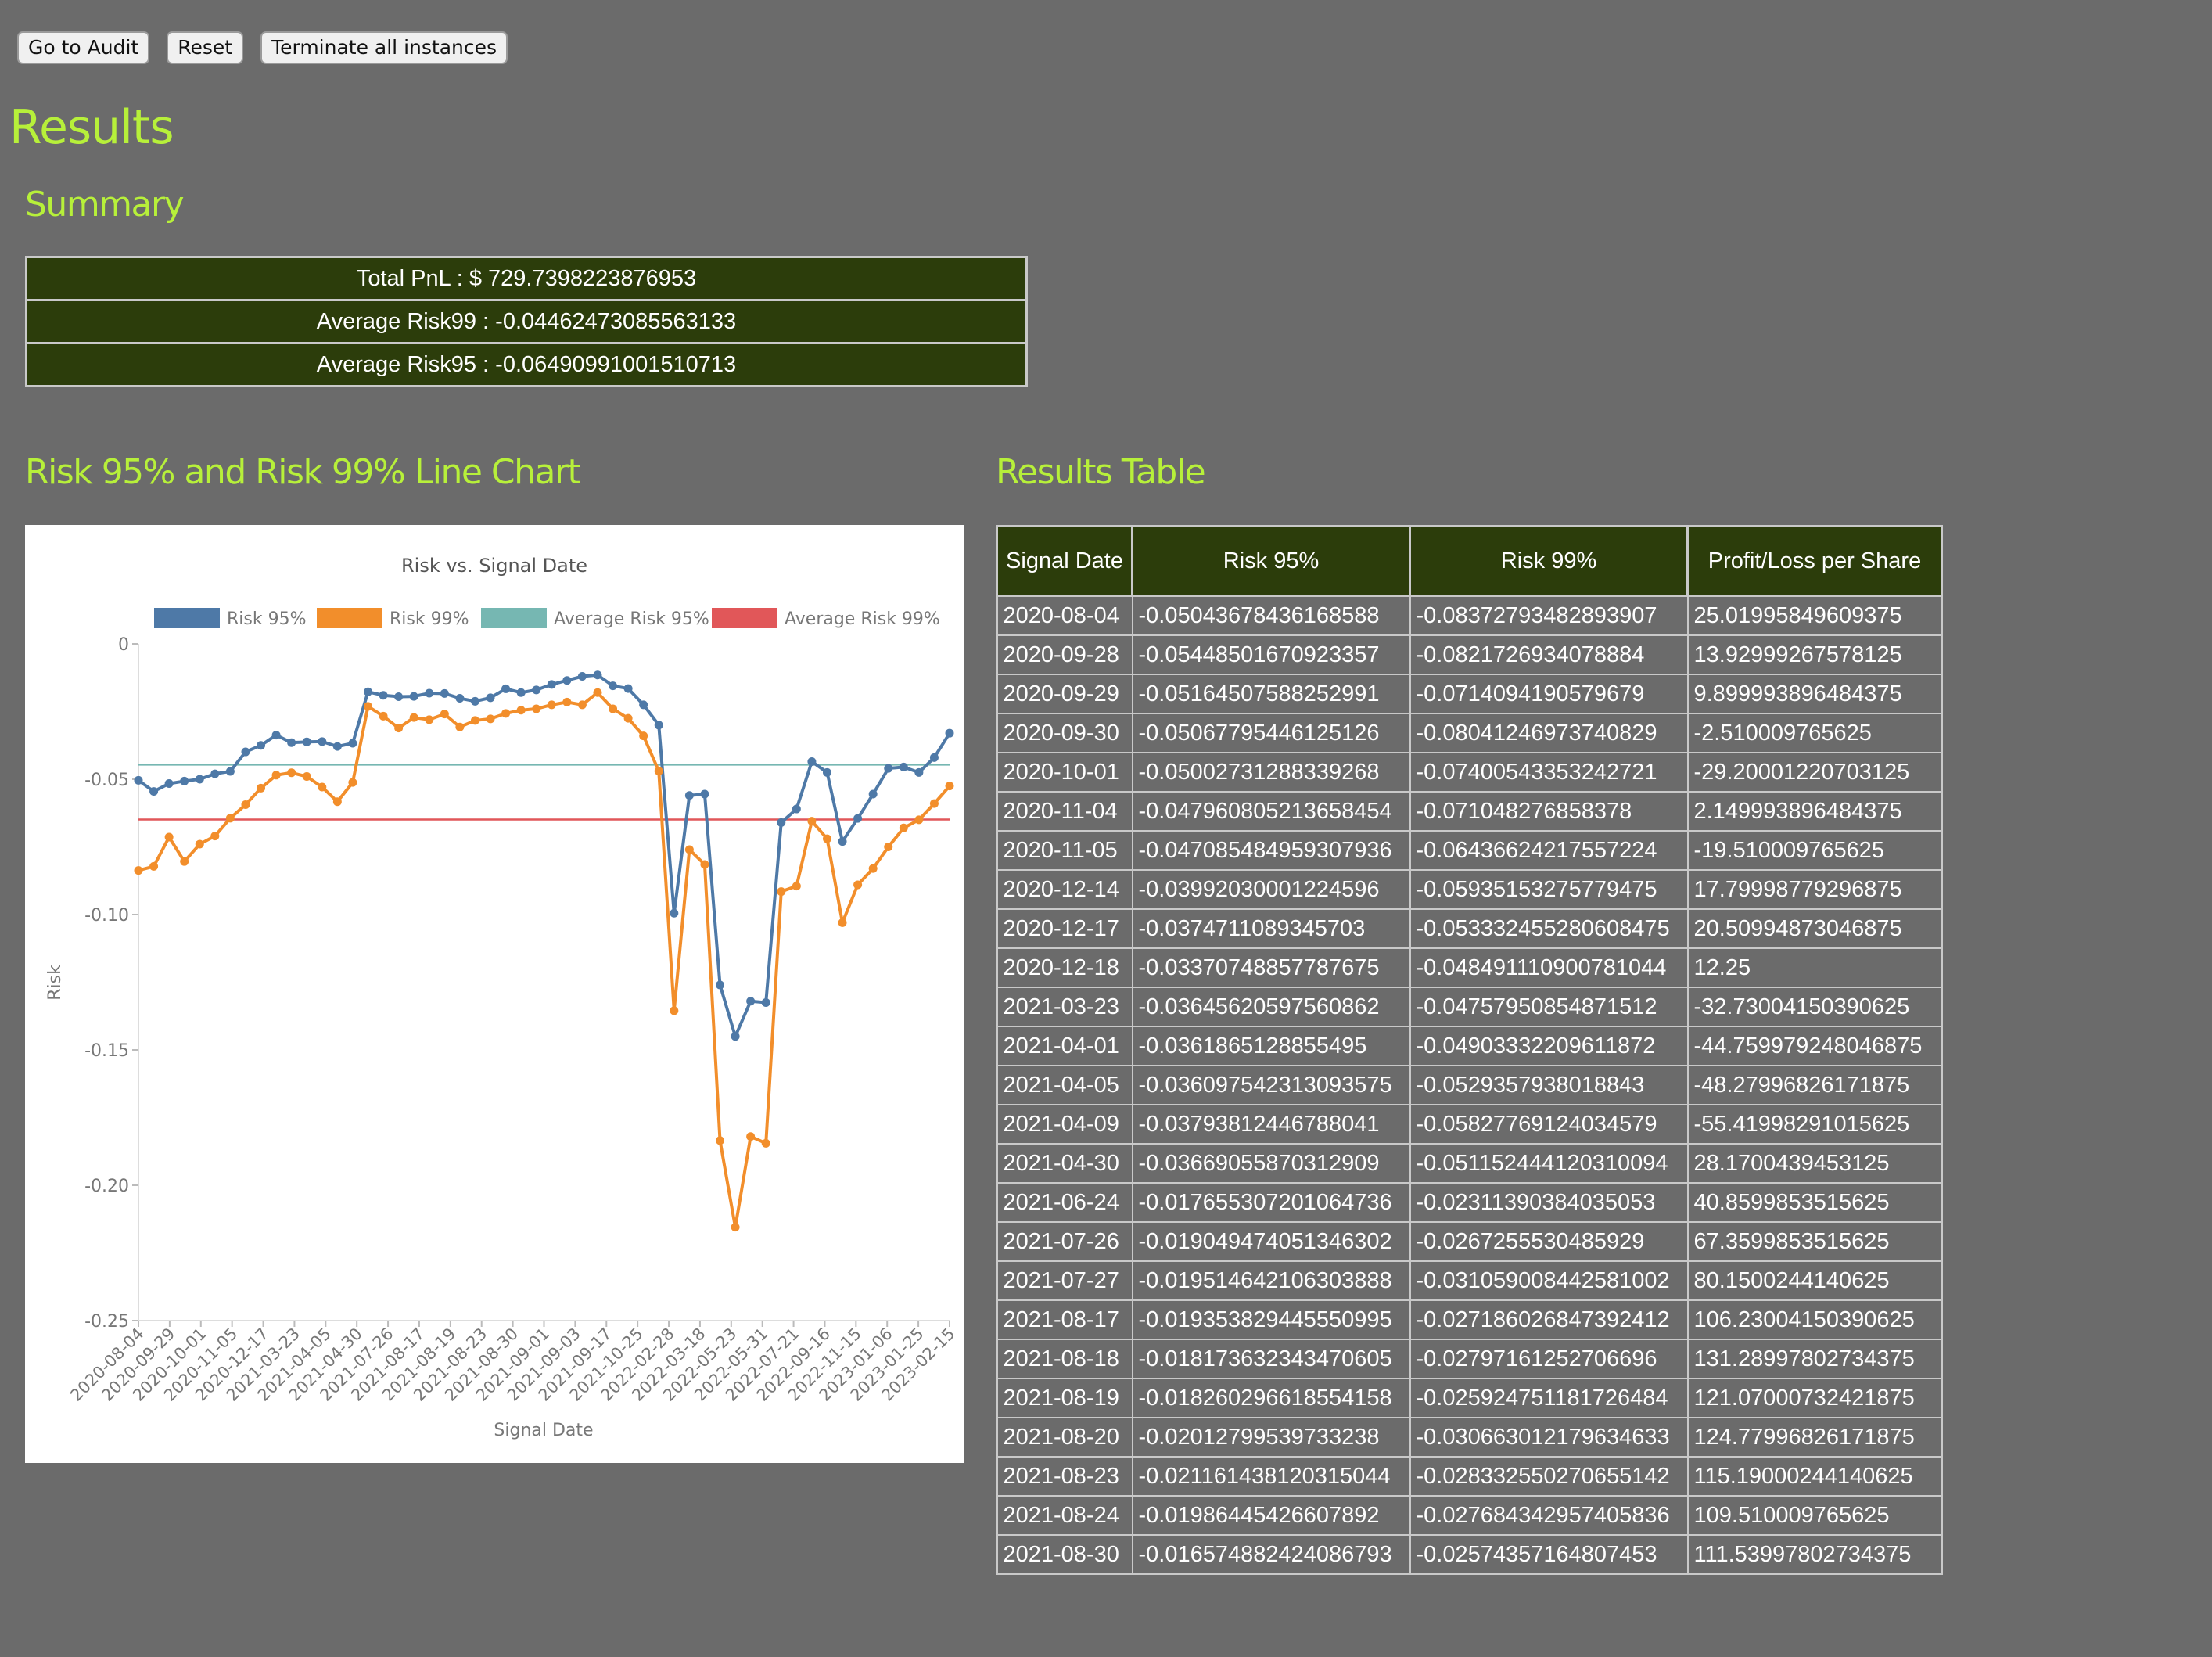  I want to click on cell-risk-95: -0.05164507588252991, so click(1271, 694).